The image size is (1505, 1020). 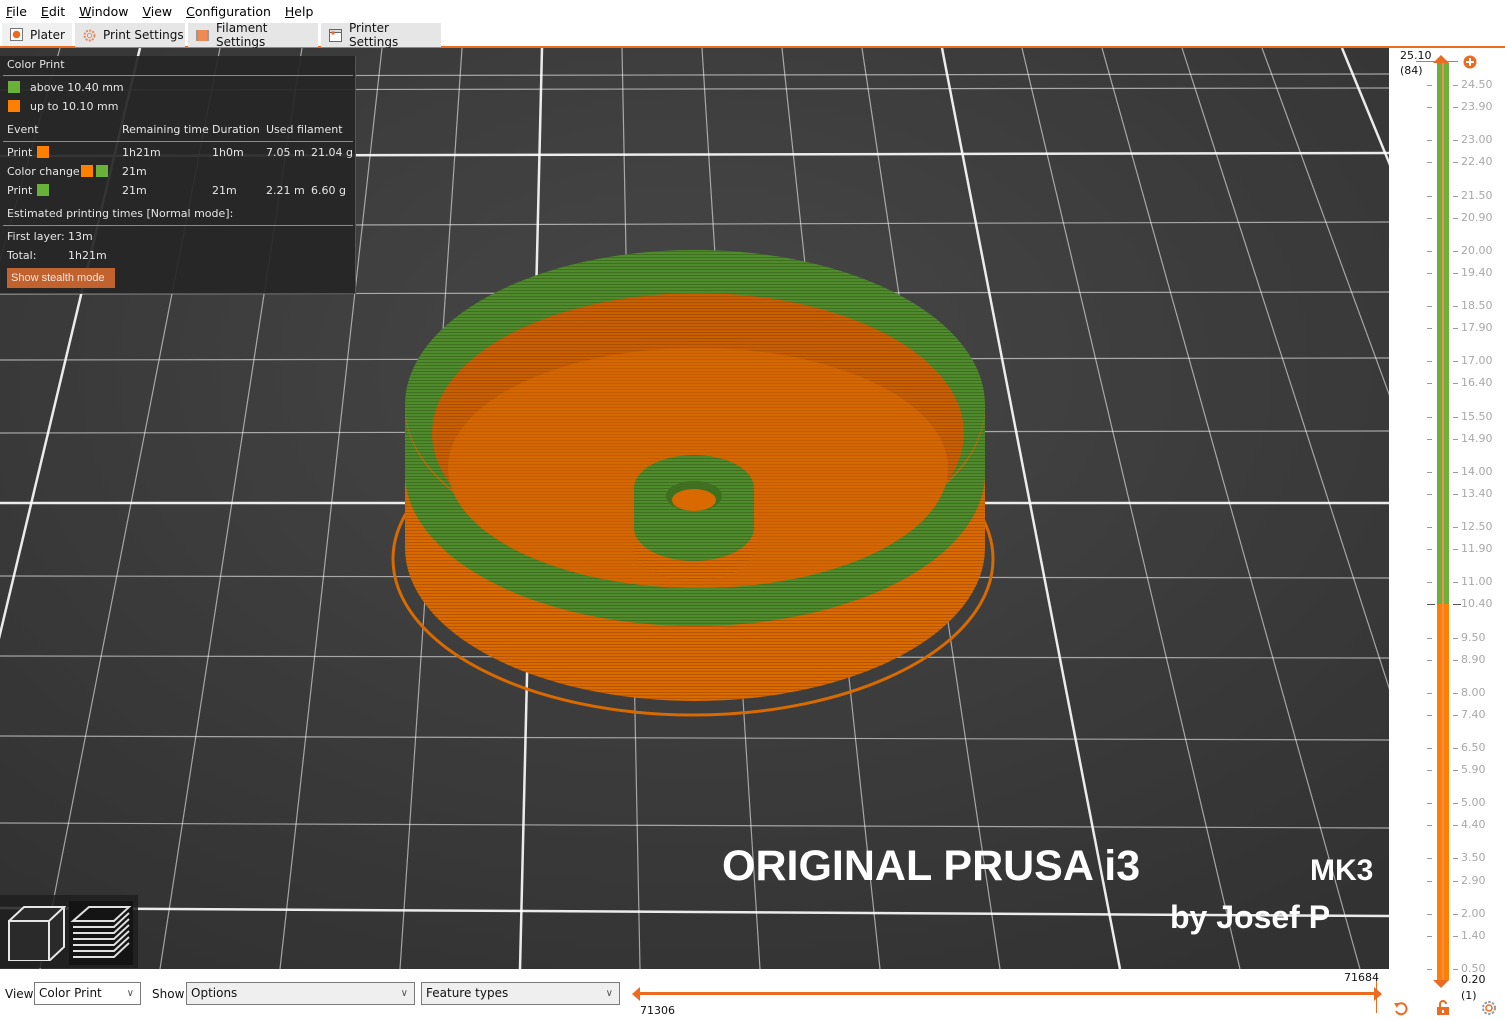 What do you see at coordinates (36, 932) in the screenshot?
I see `3d-view-cube-icon` at bounding box center [36, 932].